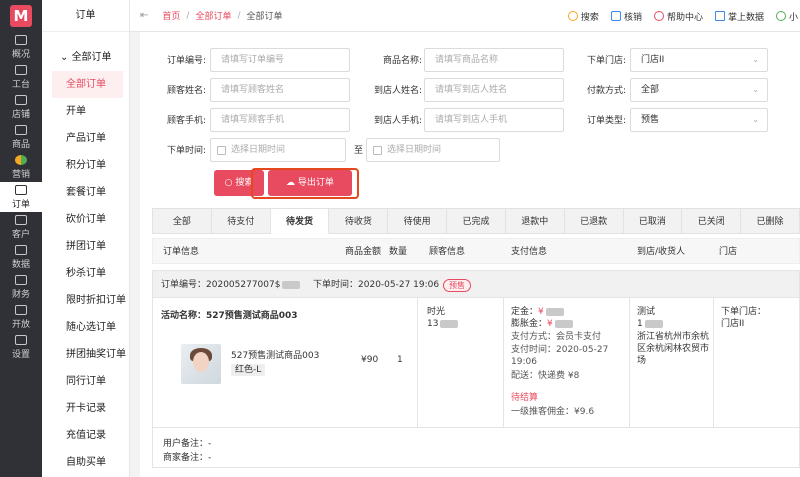  I want to click on filter-row: 顾客姓名: 请填写顾客姓名 到店人姓名: 请填写到店人姓名 付款方式: 全部 ⌄, so click(470, 91).